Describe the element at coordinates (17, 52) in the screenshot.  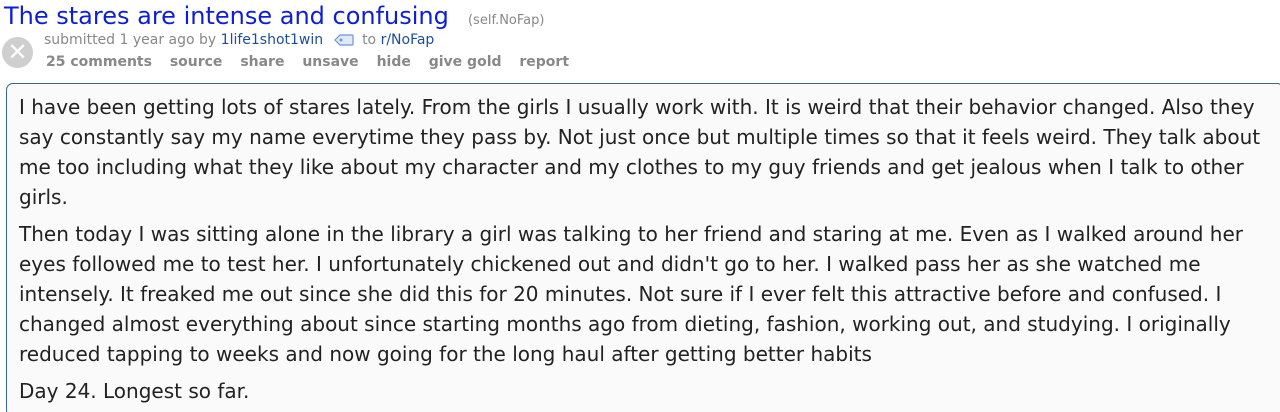
I see `close-icon: ✕` at that location.